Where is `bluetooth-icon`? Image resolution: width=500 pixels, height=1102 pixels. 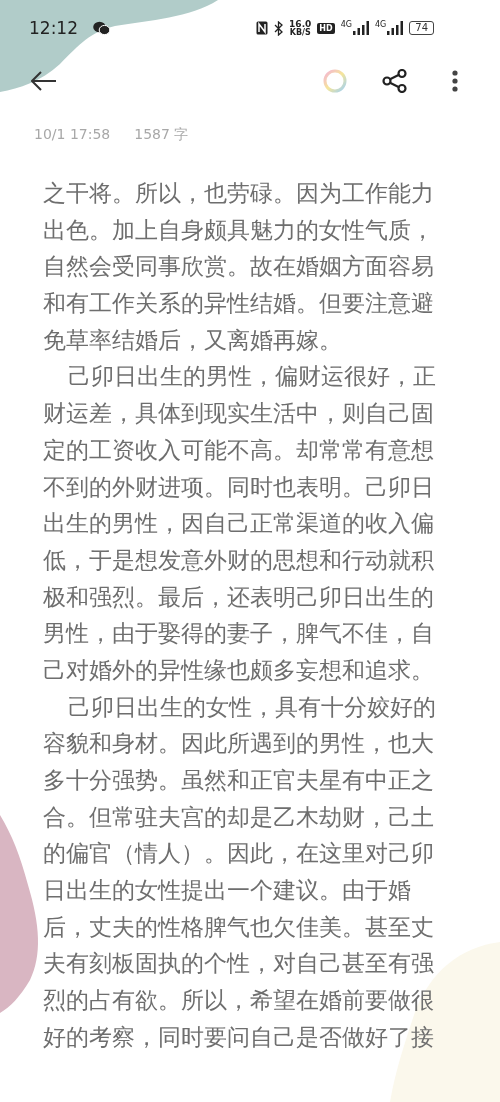 bluetooth-icon is located at coordinates (279, 28).